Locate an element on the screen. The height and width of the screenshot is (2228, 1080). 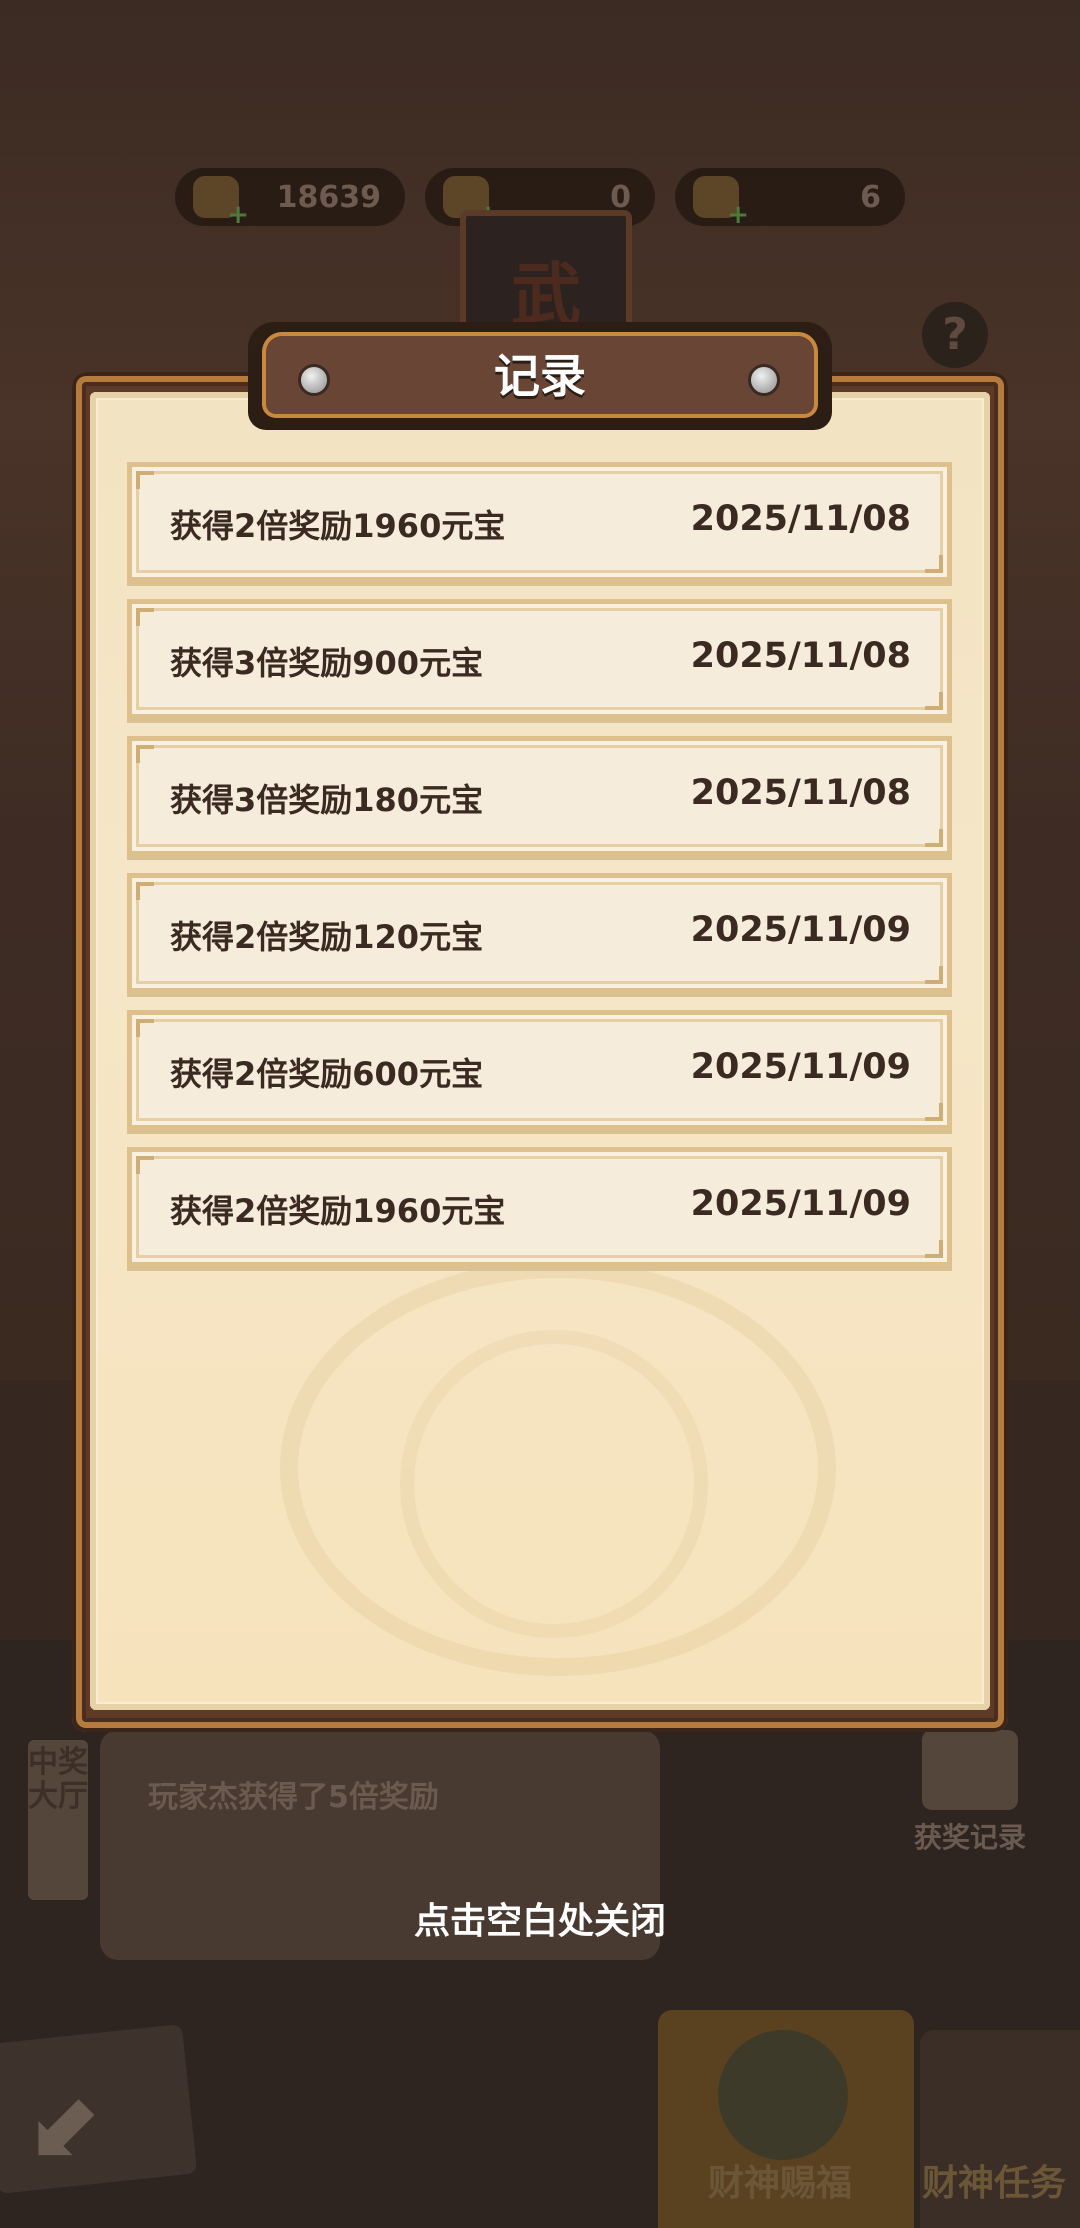
back-arrow-icon: ⬋ is located at coordinates (68, 2122).